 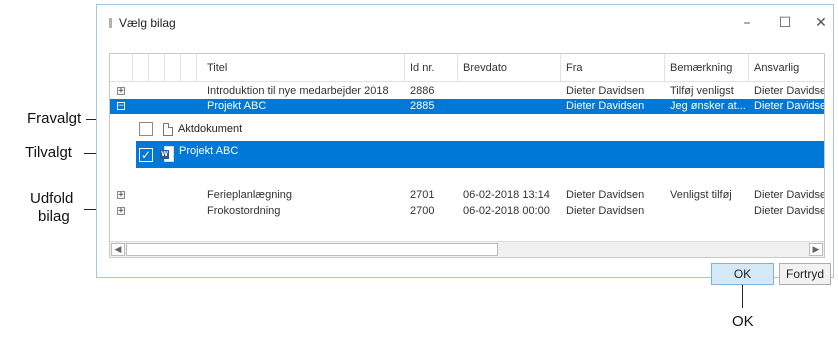 I want to click on maximize-button: ☐, so click(x=785, y=23).